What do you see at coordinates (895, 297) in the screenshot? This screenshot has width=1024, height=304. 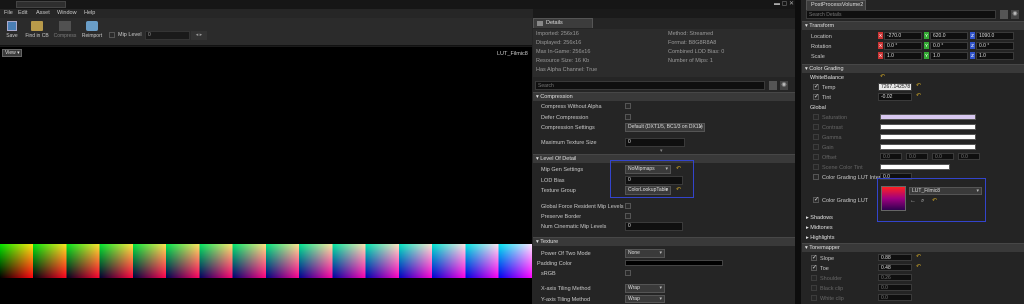 I see `white-clip-input: 0.0` at bounding box center [895, 297].